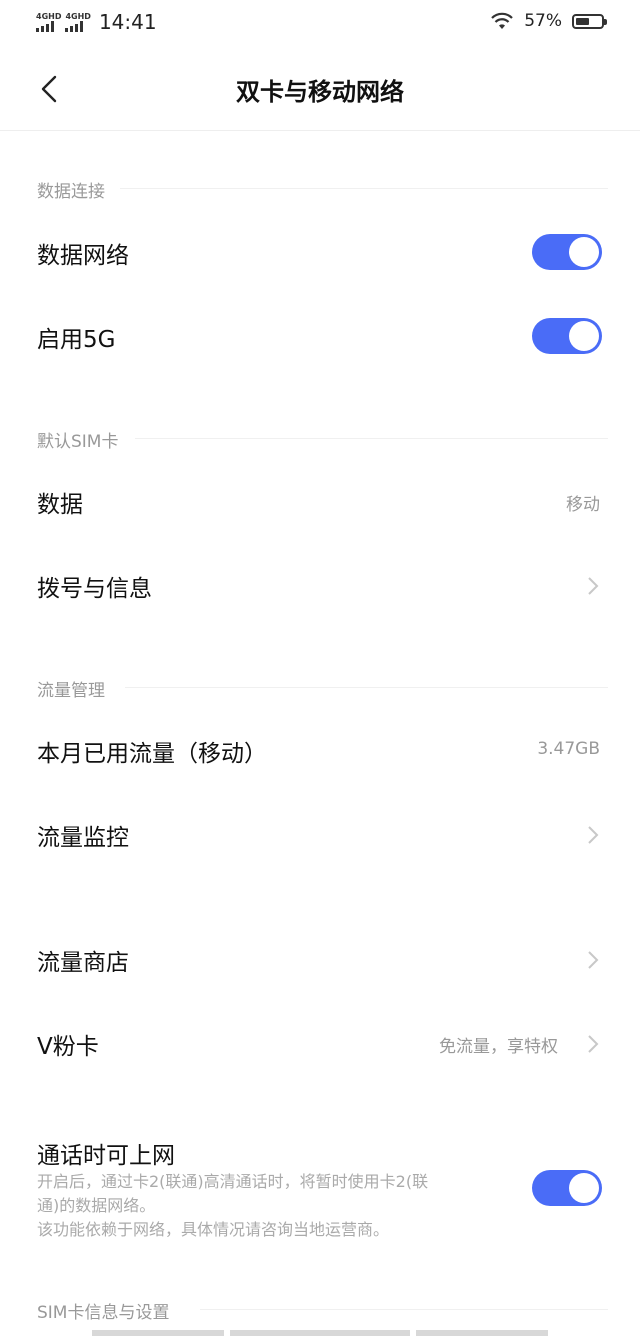 This screenshot has width=640, height=1336. Describe the element at coordinates (583, 505) in the screenshot. I see `default-data-value: 移动` at that location.